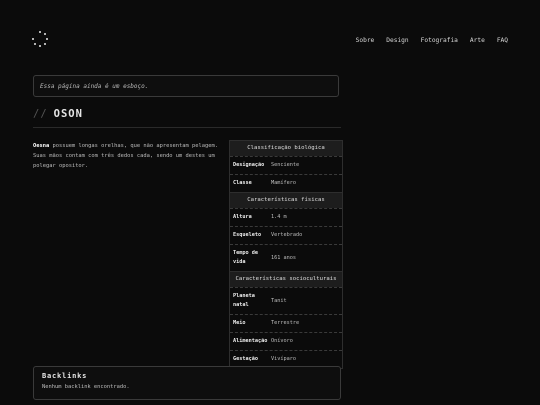 The width and height of the screenshot is (540, 405). Describe the element at coordinates (502, 40) in the screenshot. I see `nav-link-faq: FAQ` at that location.